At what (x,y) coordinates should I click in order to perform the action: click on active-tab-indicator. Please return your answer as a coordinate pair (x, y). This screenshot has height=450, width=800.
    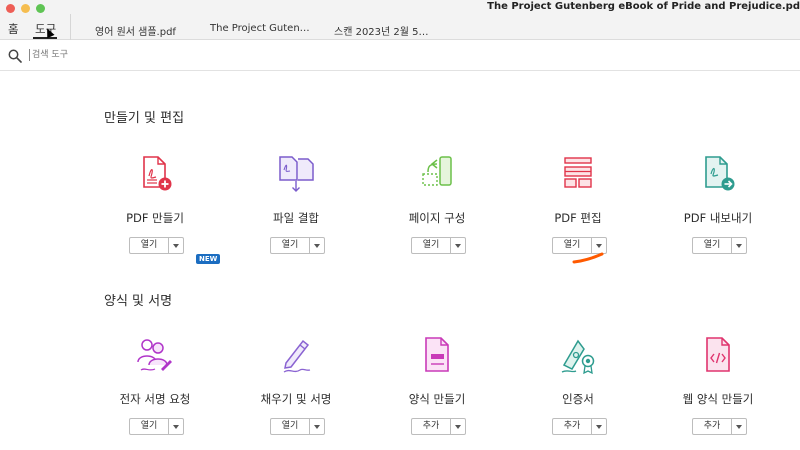
    Looking at the image, I should click on (45, 38).